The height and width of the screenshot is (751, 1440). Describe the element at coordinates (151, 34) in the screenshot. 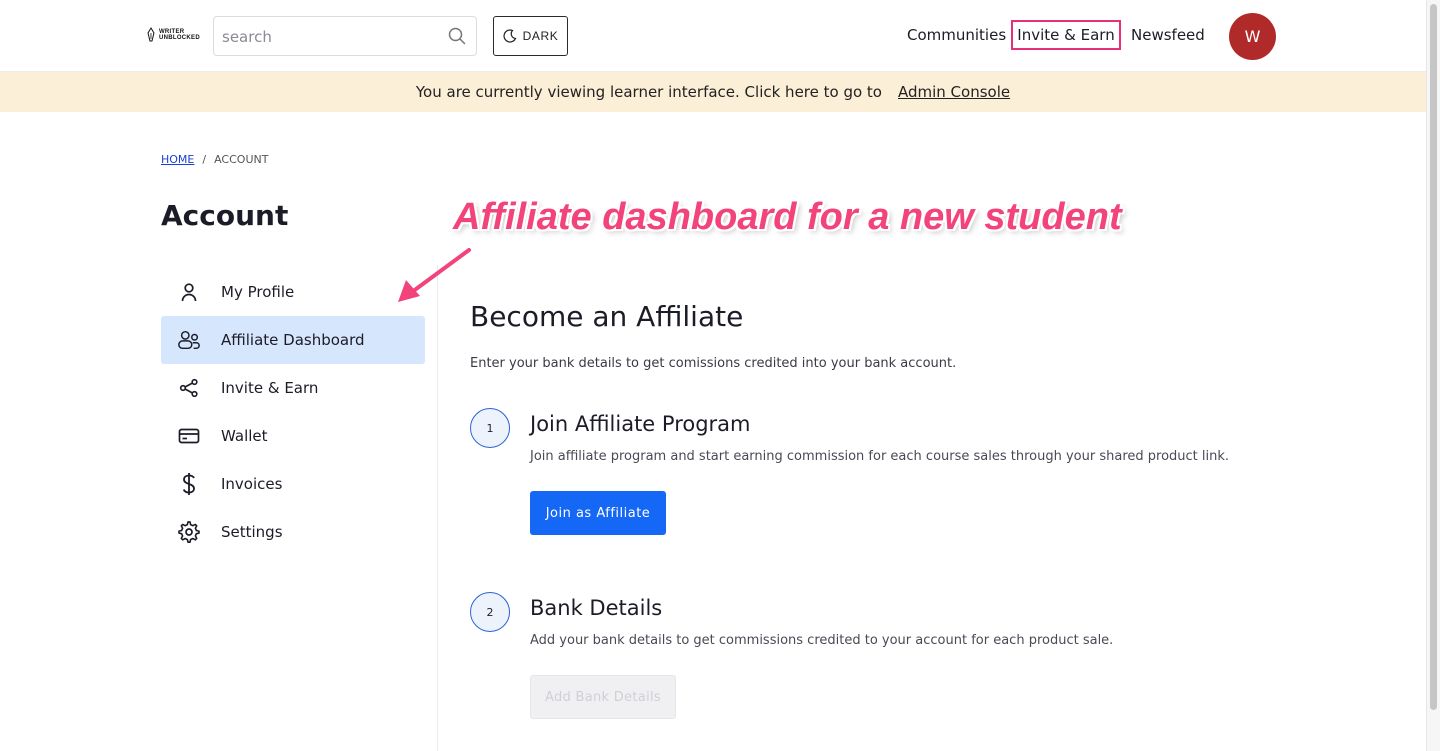

I see `pen-nib-icon` at that location.